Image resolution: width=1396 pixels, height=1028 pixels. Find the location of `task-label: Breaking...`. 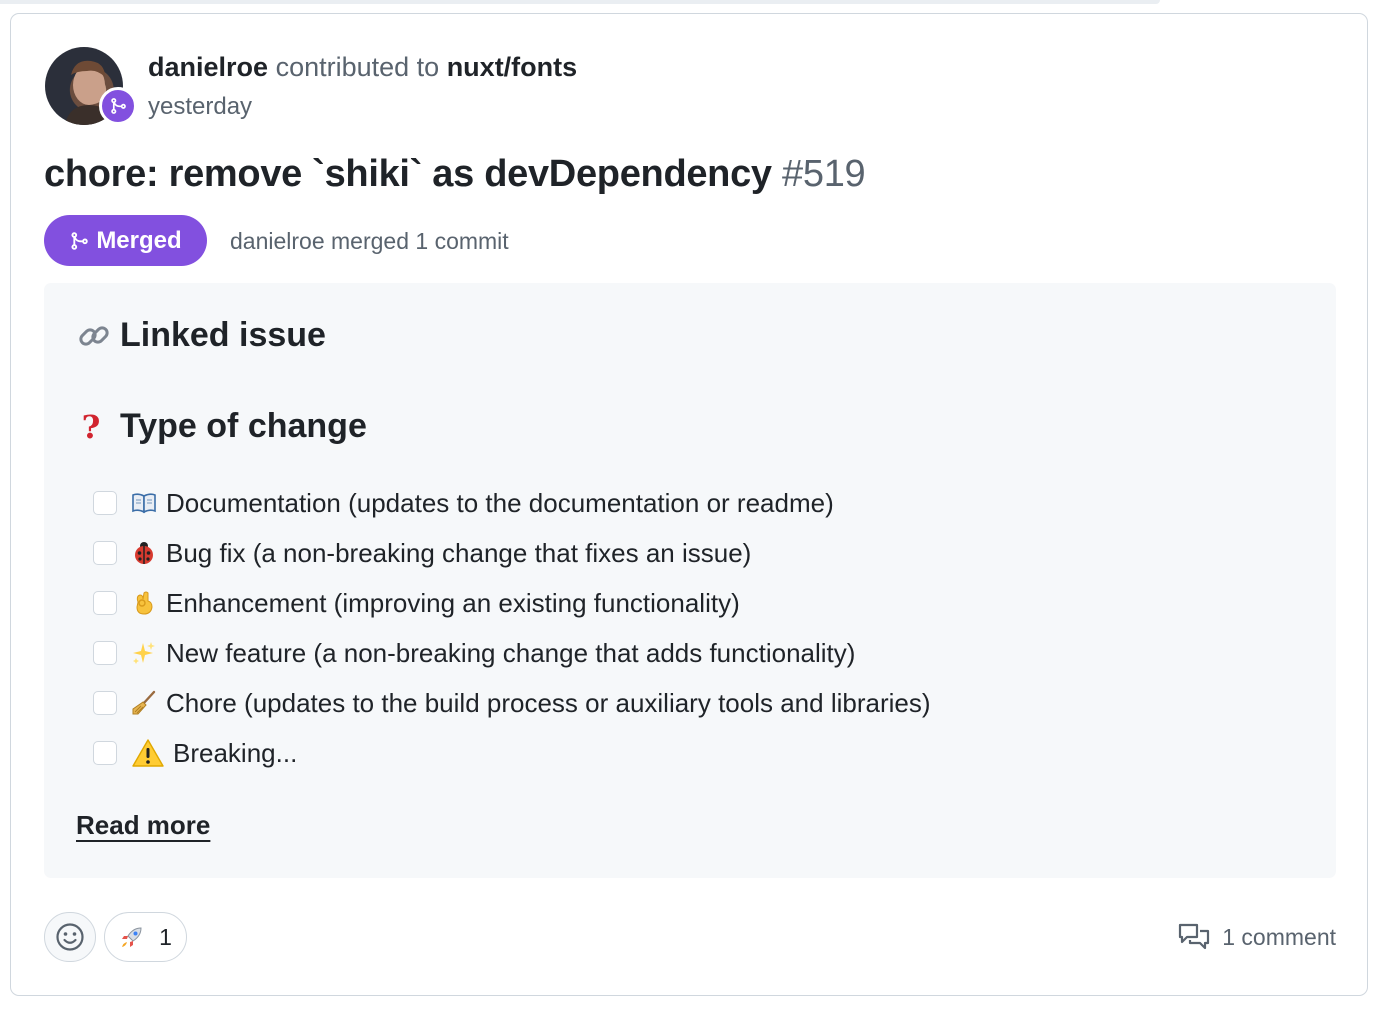

task-label: Breaking... is located at coordinates (235, 752).